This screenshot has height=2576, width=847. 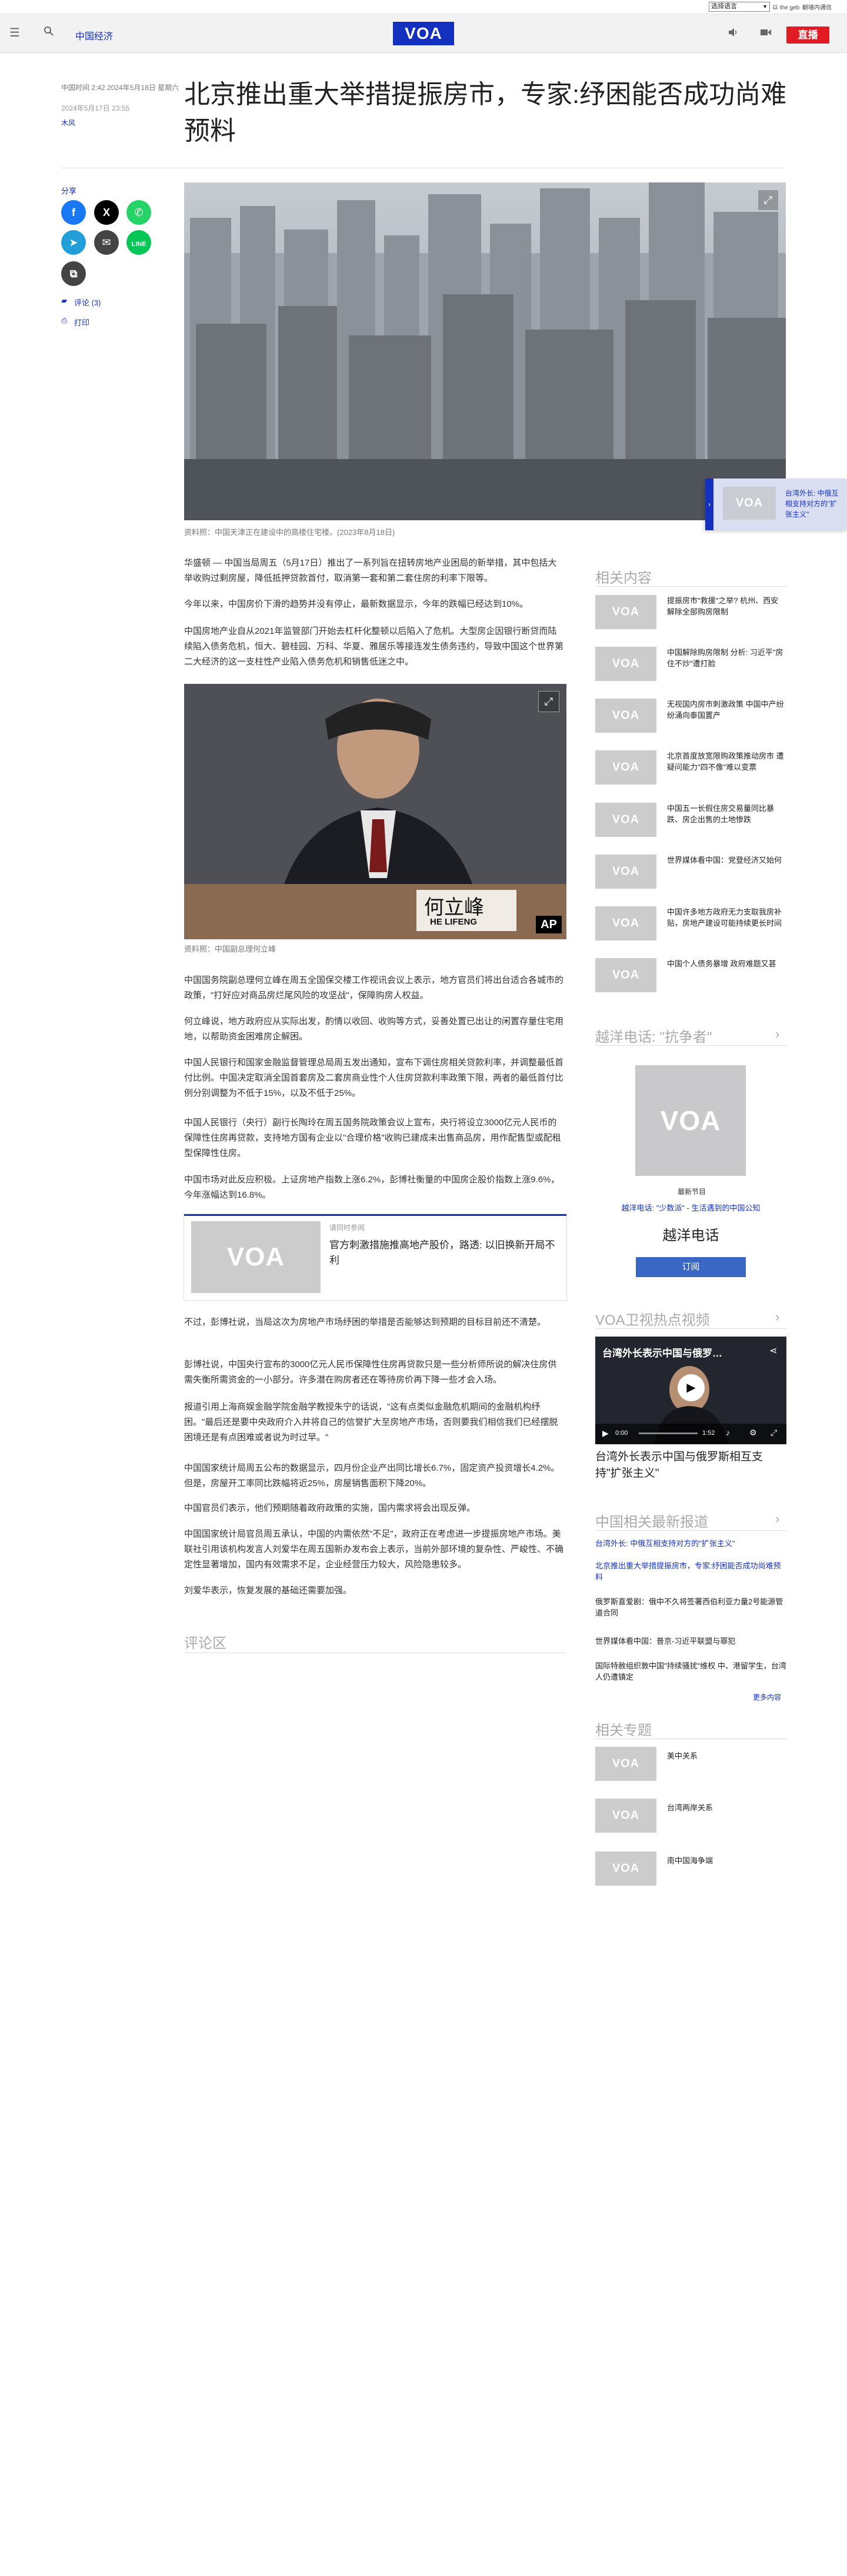 What do you see at coordinates (739, 7) in the screenshot?
I see `language-select: 选择语言 ▼` at bounding box center [739, 7].